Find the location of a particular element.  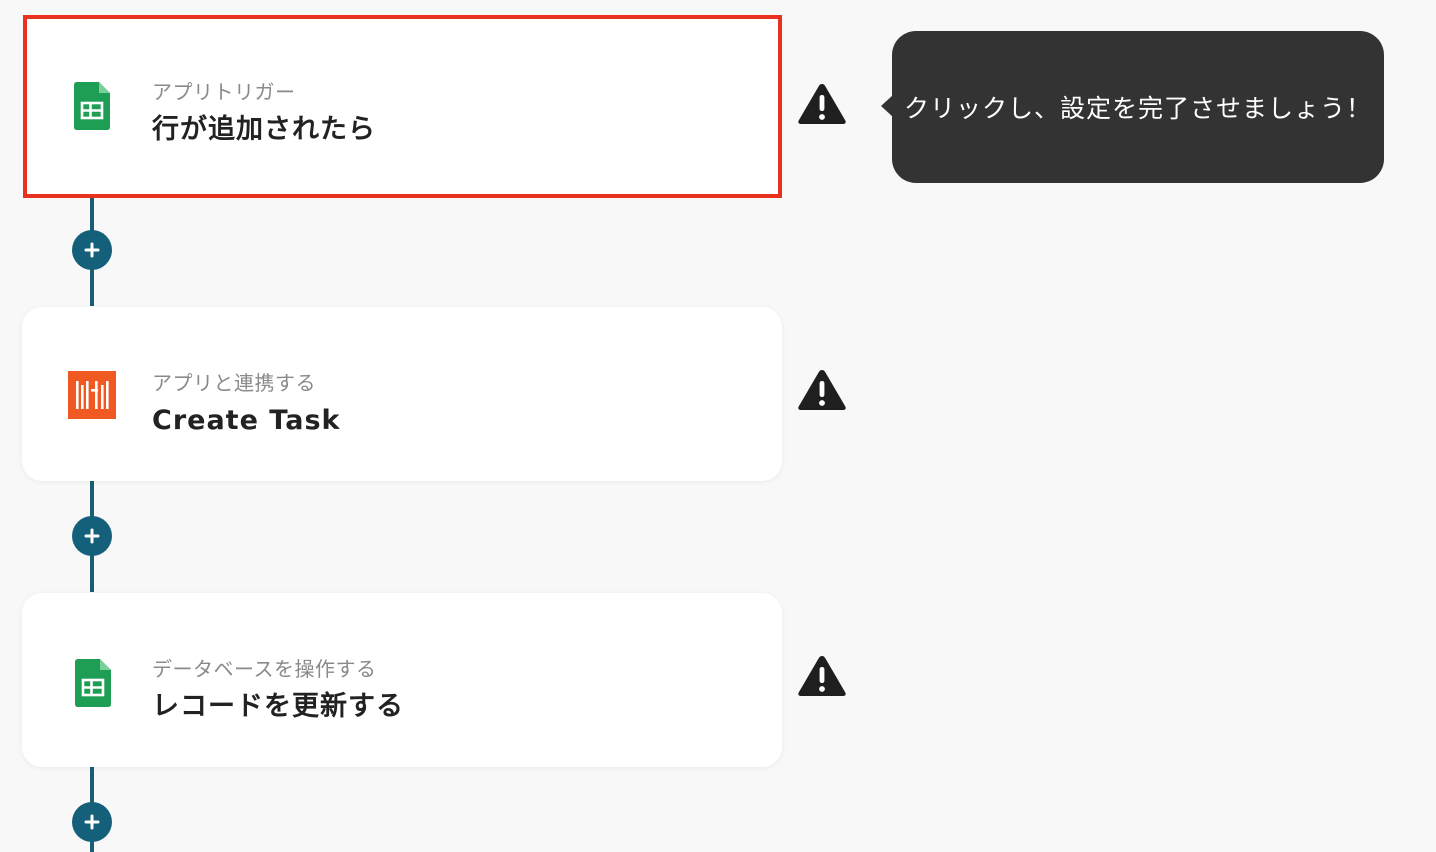

orange-task-app-icon is located at coordinates (92, 395).